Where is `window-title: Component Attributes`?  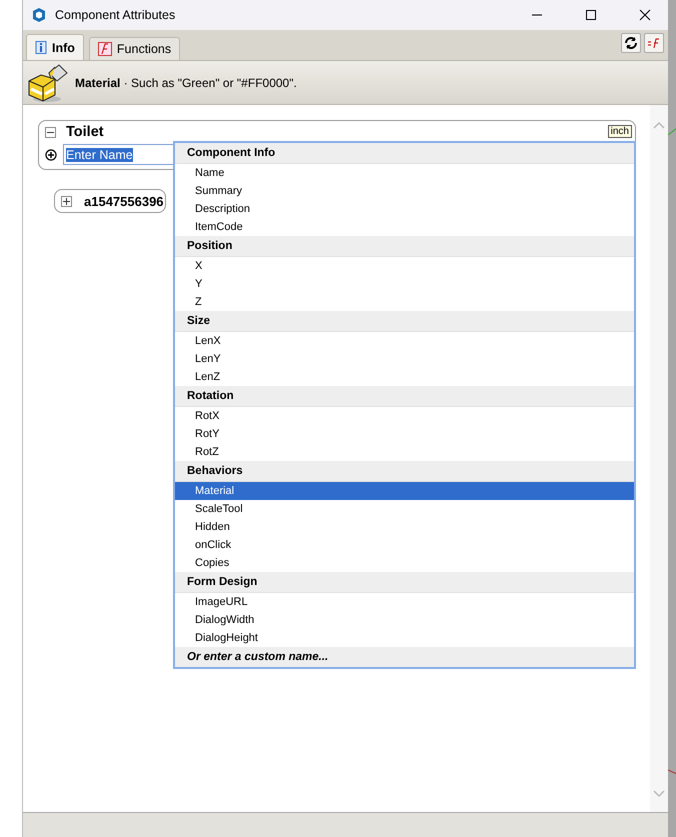 window-title: Component Attributes is located at coordinates (115, 15).